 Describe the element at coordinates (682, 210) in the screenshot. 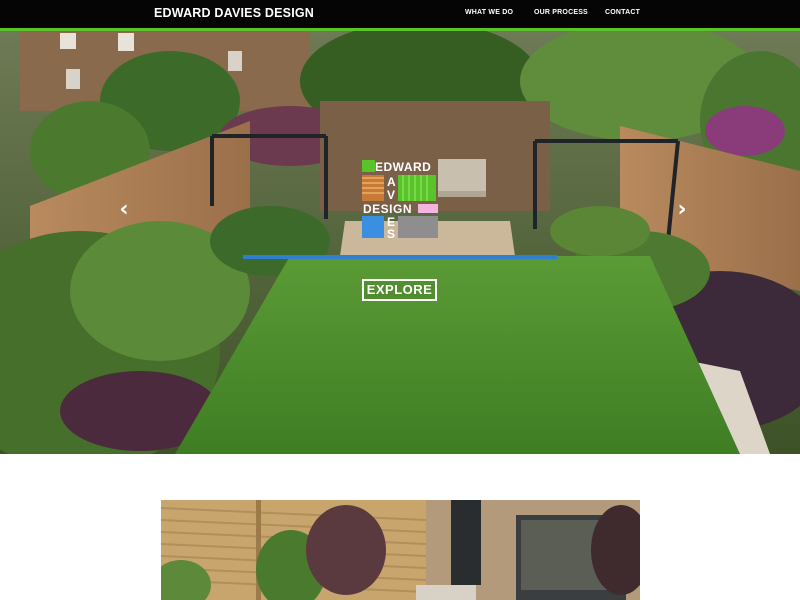

I see `next-slide-arrow-icon: ›` at that location.